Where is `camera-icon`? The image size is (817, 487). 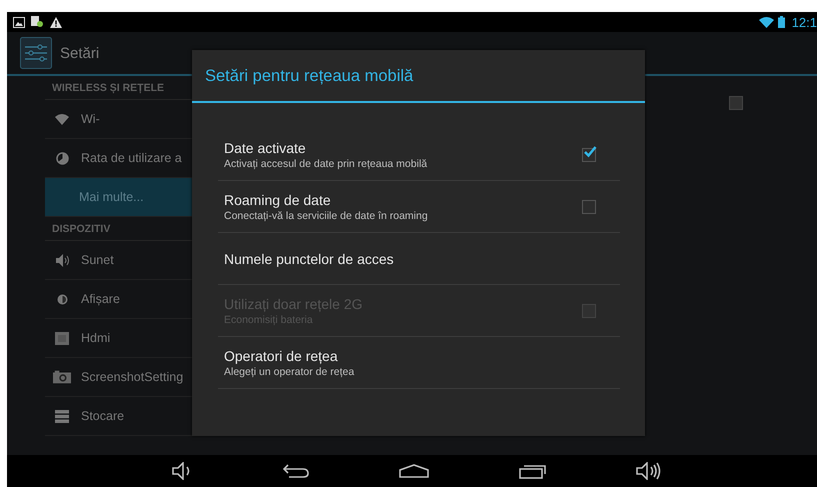 camera-icon is located at coordinates (62, 377).